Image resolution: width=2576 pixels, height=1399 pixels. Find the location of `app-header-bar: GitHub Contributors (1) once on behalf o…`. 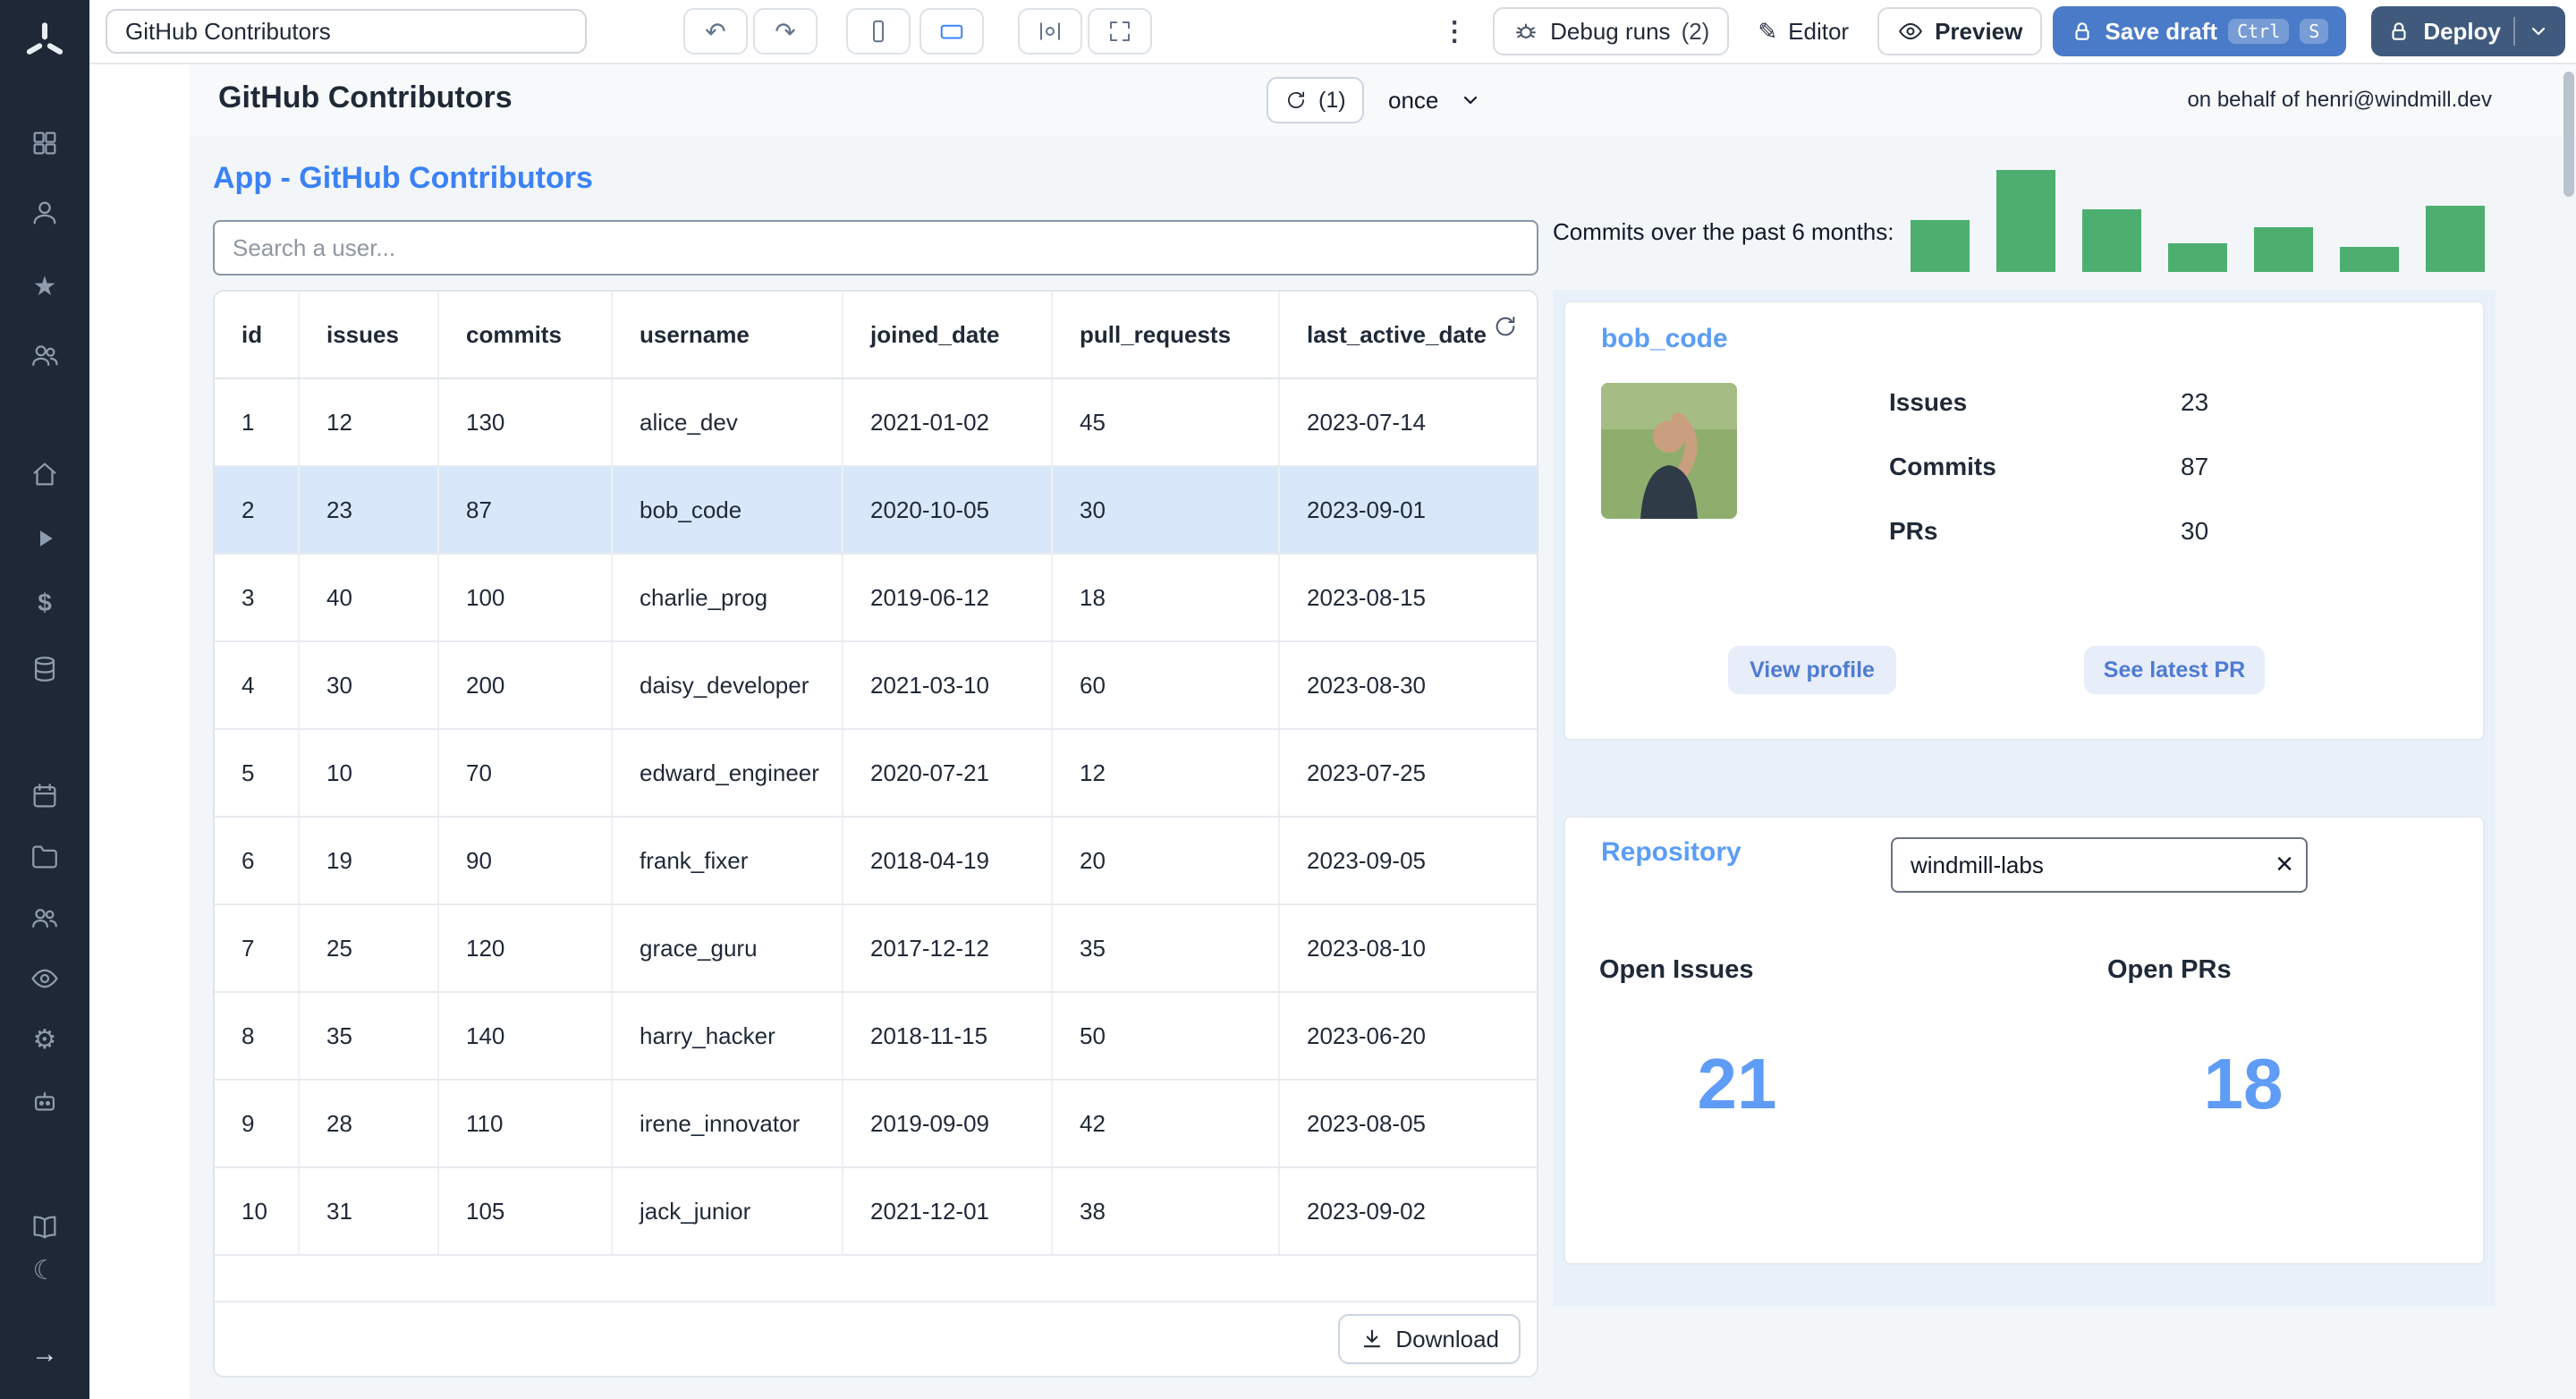

app-header-bar: GitHub Contributors (1) once on behalf o… is located at coordinates (1383, 101).